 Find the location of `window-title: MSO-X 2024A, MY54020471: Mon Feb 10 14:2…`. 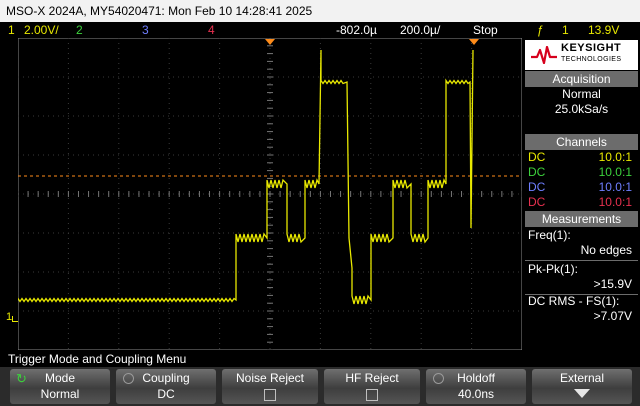

window-title: MSO-X 2024A, MY54020471: Mon Feb 10 14:2… is located at coordinates (320, 11).